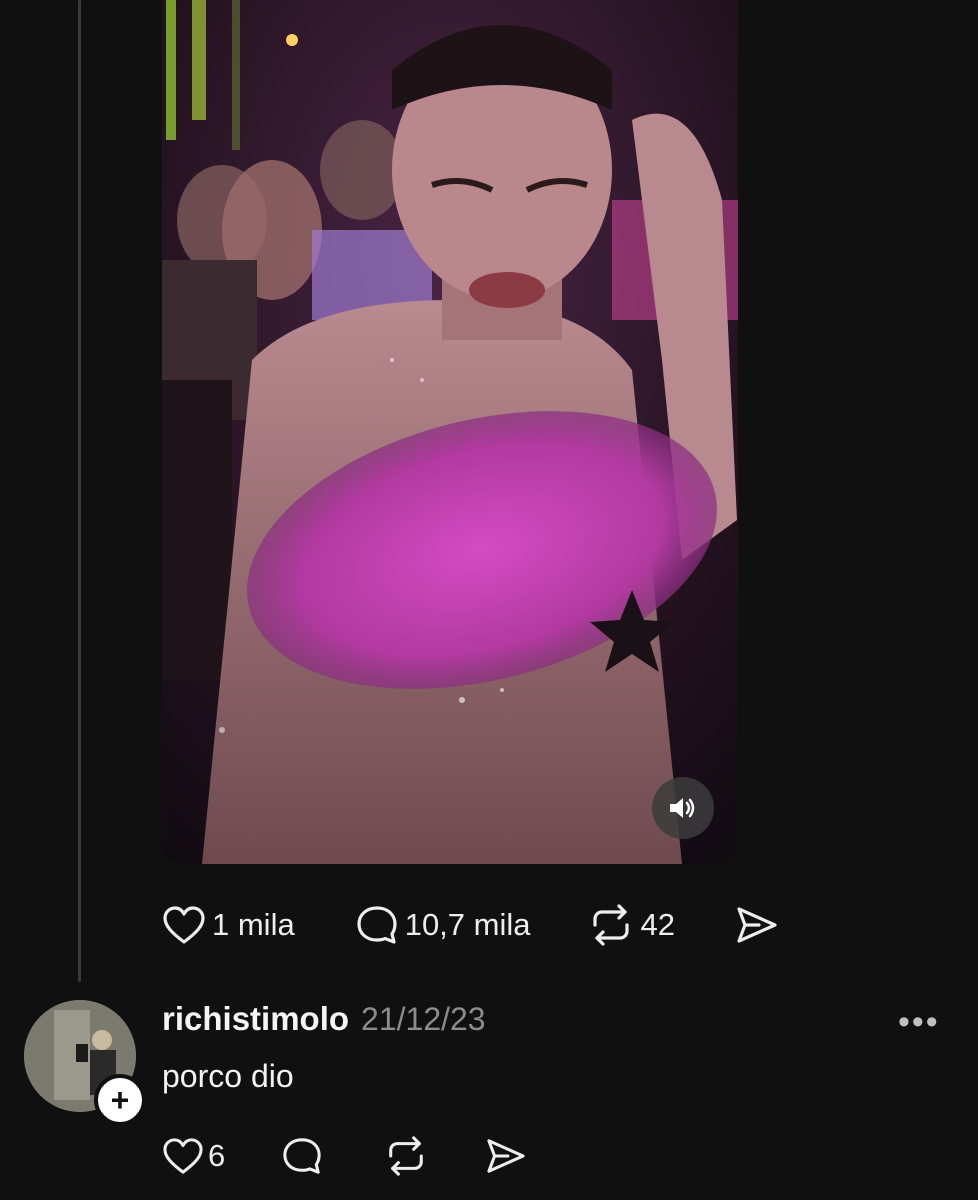 This screenshot has width=978, height=1200. Describe the element at coordinates (631, 925) in the screenshot. I see `repost-button: 42` at that location.